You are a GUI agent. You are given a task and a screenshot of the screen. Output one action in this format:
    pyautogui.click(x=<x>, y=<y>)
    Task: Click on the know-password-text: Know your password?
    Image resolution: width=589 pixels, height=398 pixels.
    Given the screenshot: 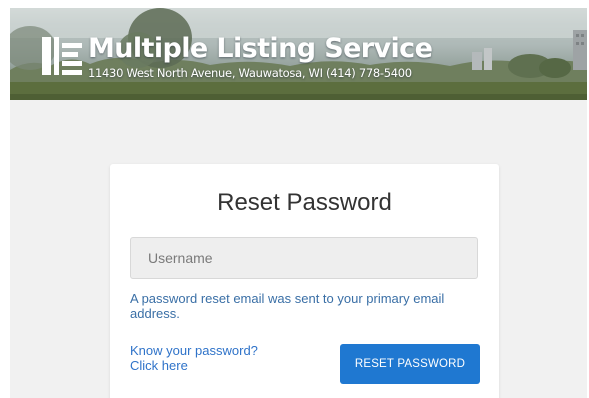 What is the action you would take?
    pyautogui.click(x=194, y=350)
    